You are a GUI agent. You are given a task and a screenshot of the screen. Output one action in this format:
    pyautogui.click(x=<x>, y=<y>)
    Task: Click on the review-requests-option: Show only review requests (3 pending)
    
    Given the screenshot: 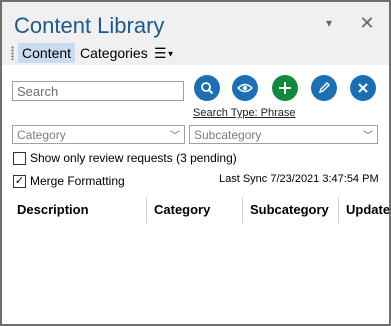 What is the action you would take?
    pyautogui.click(x=125, y=158)
    